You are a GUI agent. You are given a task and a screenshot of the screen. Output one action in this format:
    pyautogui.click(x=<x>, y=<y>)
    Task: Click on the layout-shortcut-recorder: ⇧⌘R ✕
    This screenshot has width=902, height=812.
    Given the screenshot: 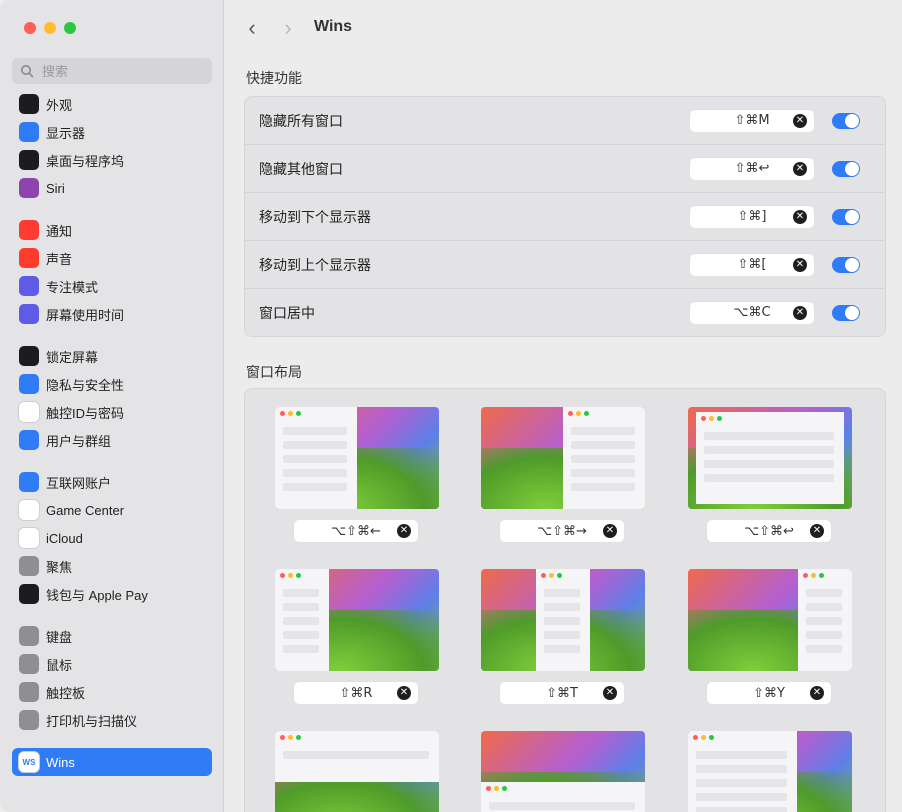 What is the action you would take?
    pyautogui.click(x=356, y=693)
    